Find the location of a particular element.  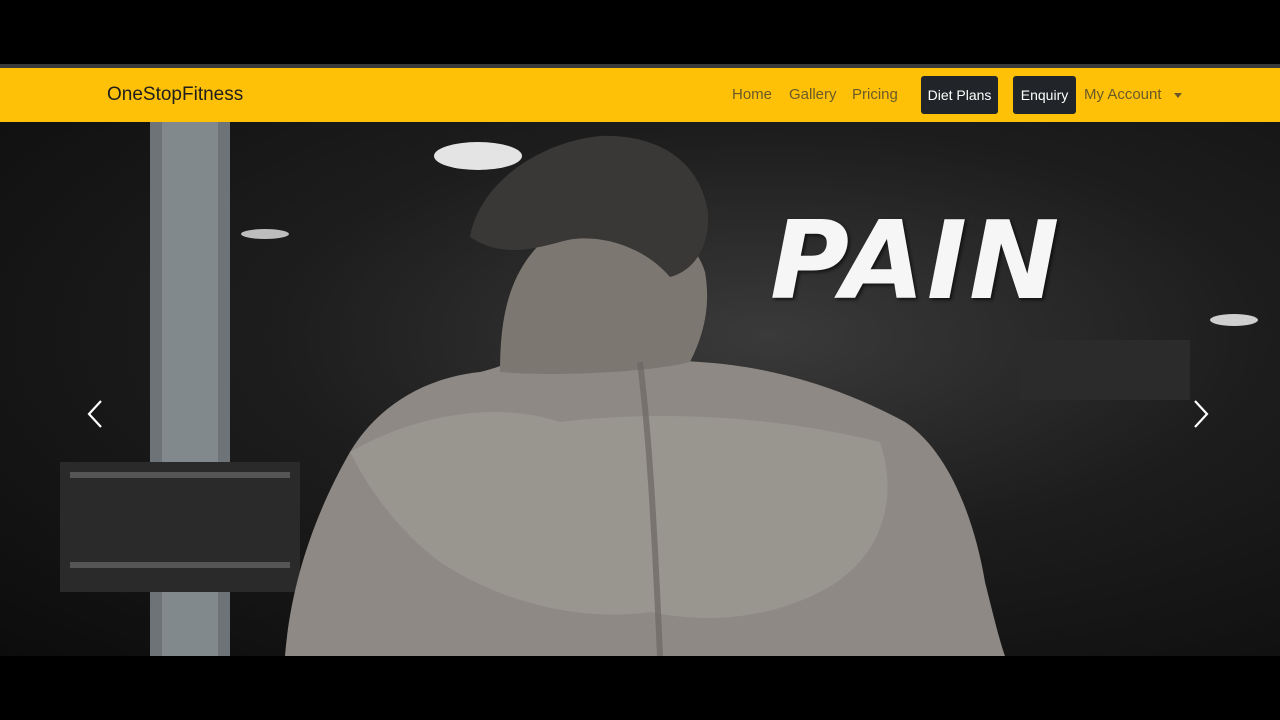

diet-plans-button: Diet Plans is located at coordinates (959, 95).